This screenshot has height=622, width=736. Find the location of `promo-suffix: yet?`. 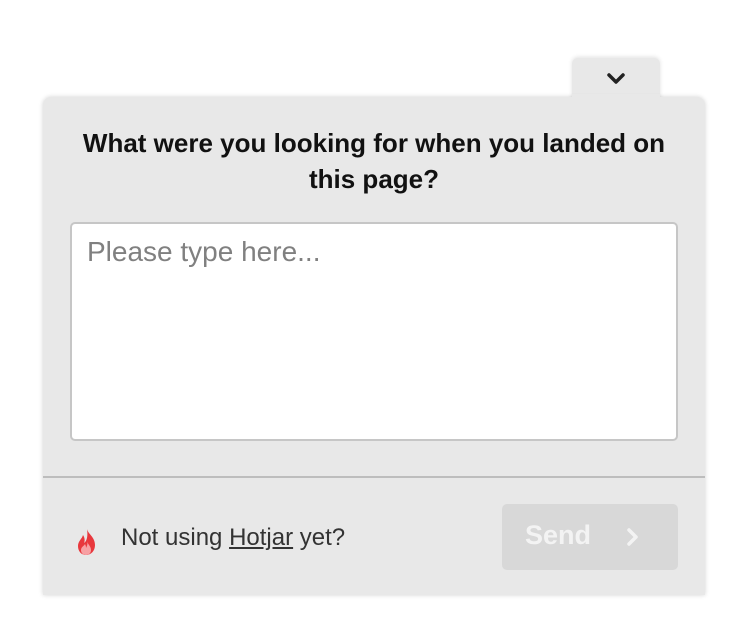

promo-suffix: yet? is located at coordinates (322, 537).